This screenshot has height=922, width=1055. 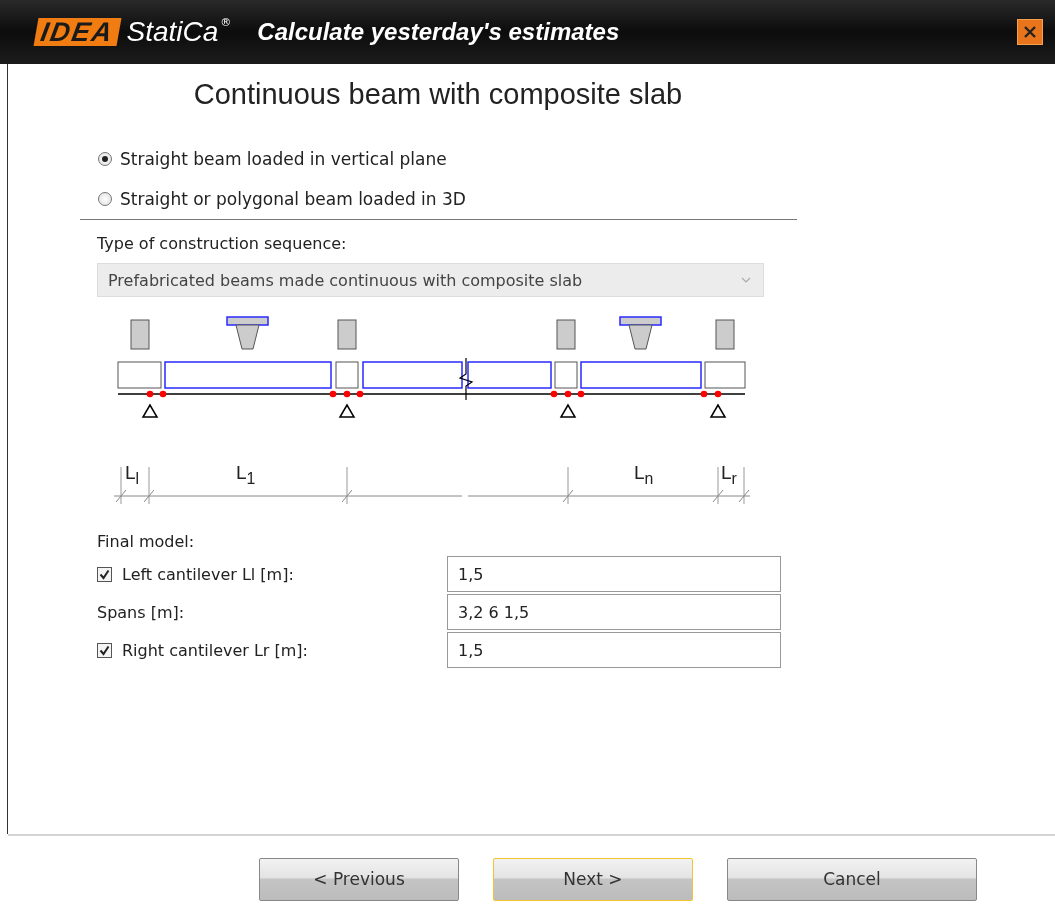 I want to click on dimension-label: L$_{l}$, so click(x=132, y=475).